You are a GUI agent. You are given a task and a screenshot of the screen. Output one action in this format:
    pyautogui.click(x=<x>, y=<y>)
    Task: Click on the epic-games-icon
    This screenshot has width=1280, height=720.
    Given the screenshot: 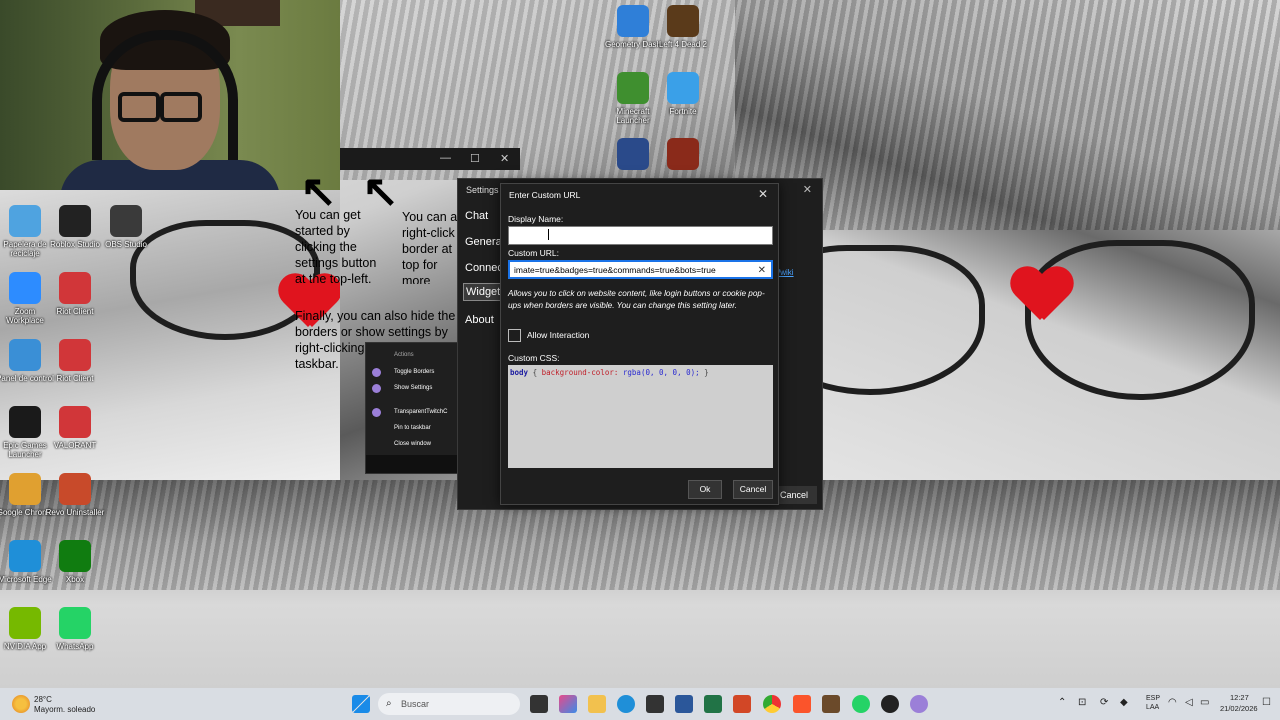 What is the action you would take?
    pyautogui.click(x=25, y=422)
    